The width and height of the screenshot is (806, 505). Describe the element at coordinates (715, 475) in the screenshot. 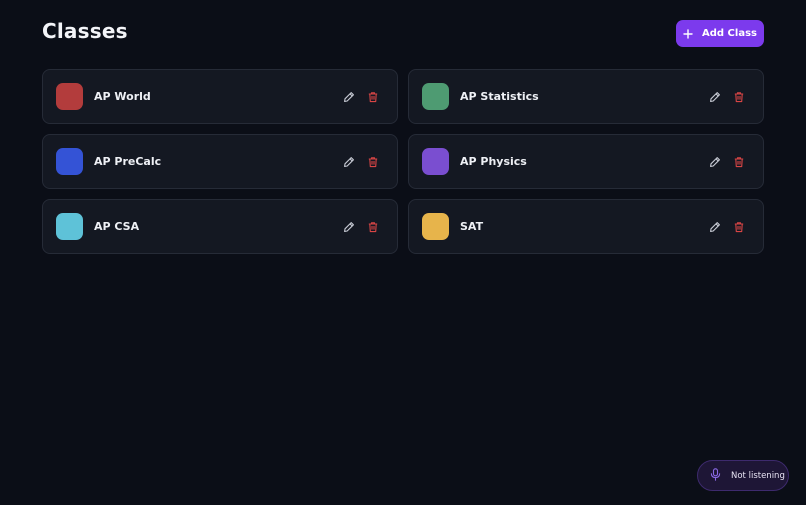

I see `microphone-icon` at that location.